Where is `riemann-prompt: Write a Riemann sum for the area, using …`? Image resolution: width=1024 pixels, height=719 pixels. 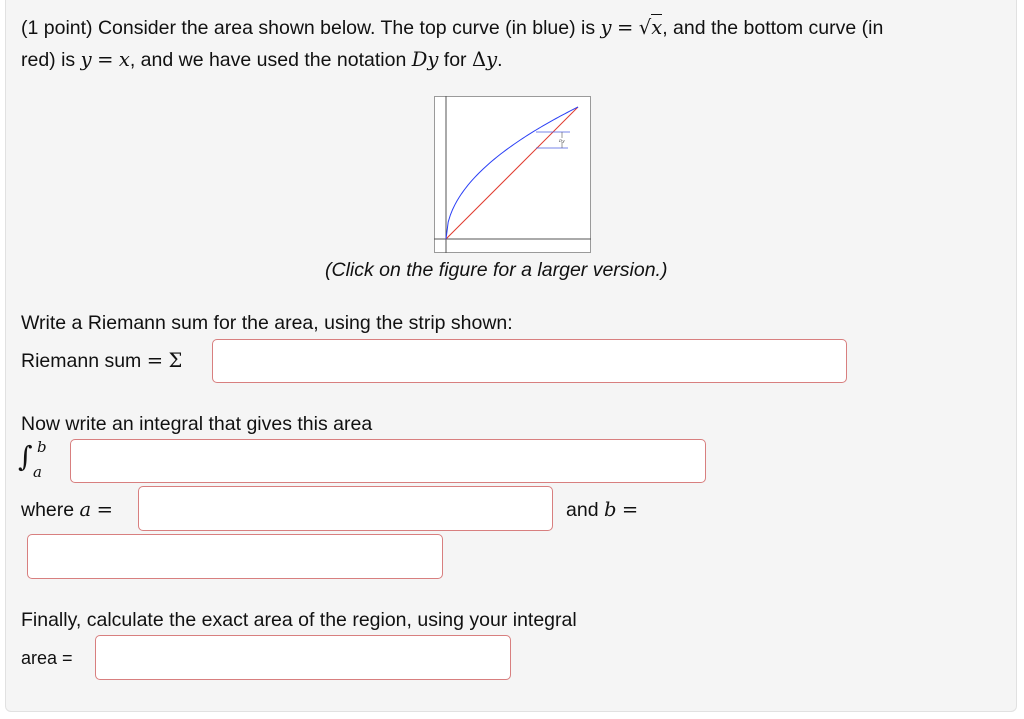
riemann-prompt: Write a Riemann sum for the area, using … is located at coordinates (267, 323).